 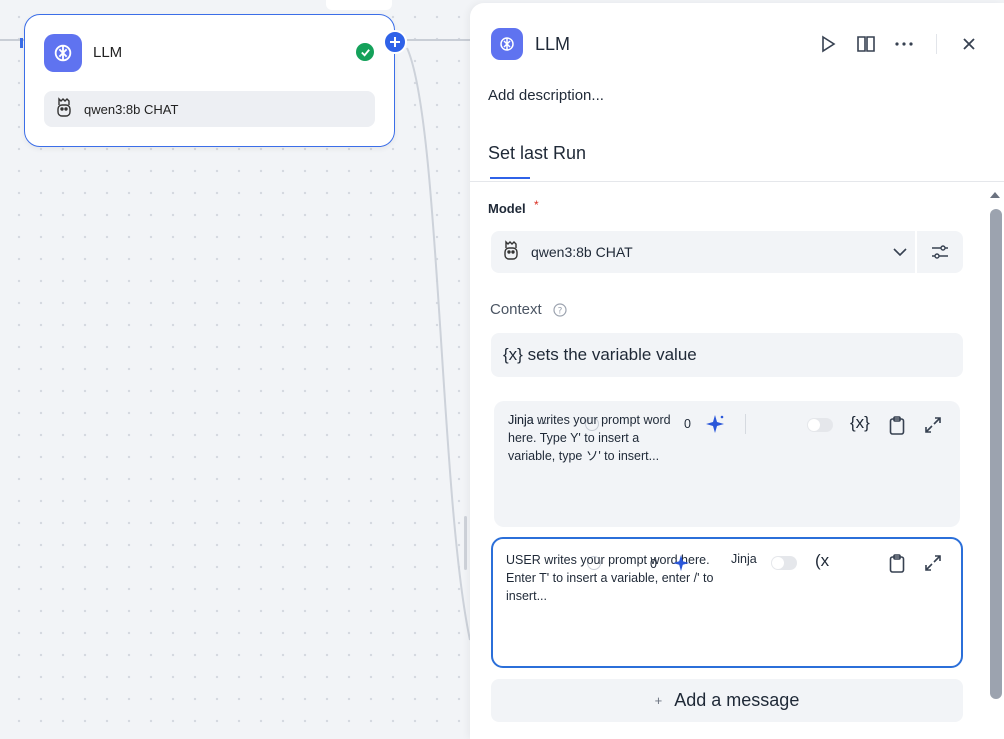 What do you see at coordinates (131, 109) in the screenshot?
I see `node-model-label: qwen3:8b CHAT` at bounding box center [131, 109].